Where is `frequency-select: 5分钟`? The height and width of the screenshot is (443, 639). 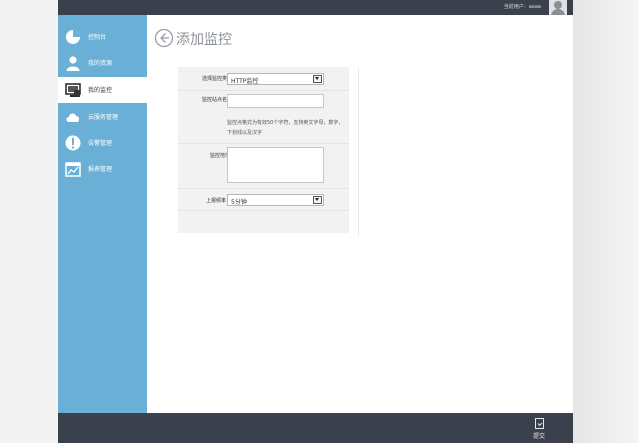 frequency-select: 5分钟 is located at coordinates (275, 200).